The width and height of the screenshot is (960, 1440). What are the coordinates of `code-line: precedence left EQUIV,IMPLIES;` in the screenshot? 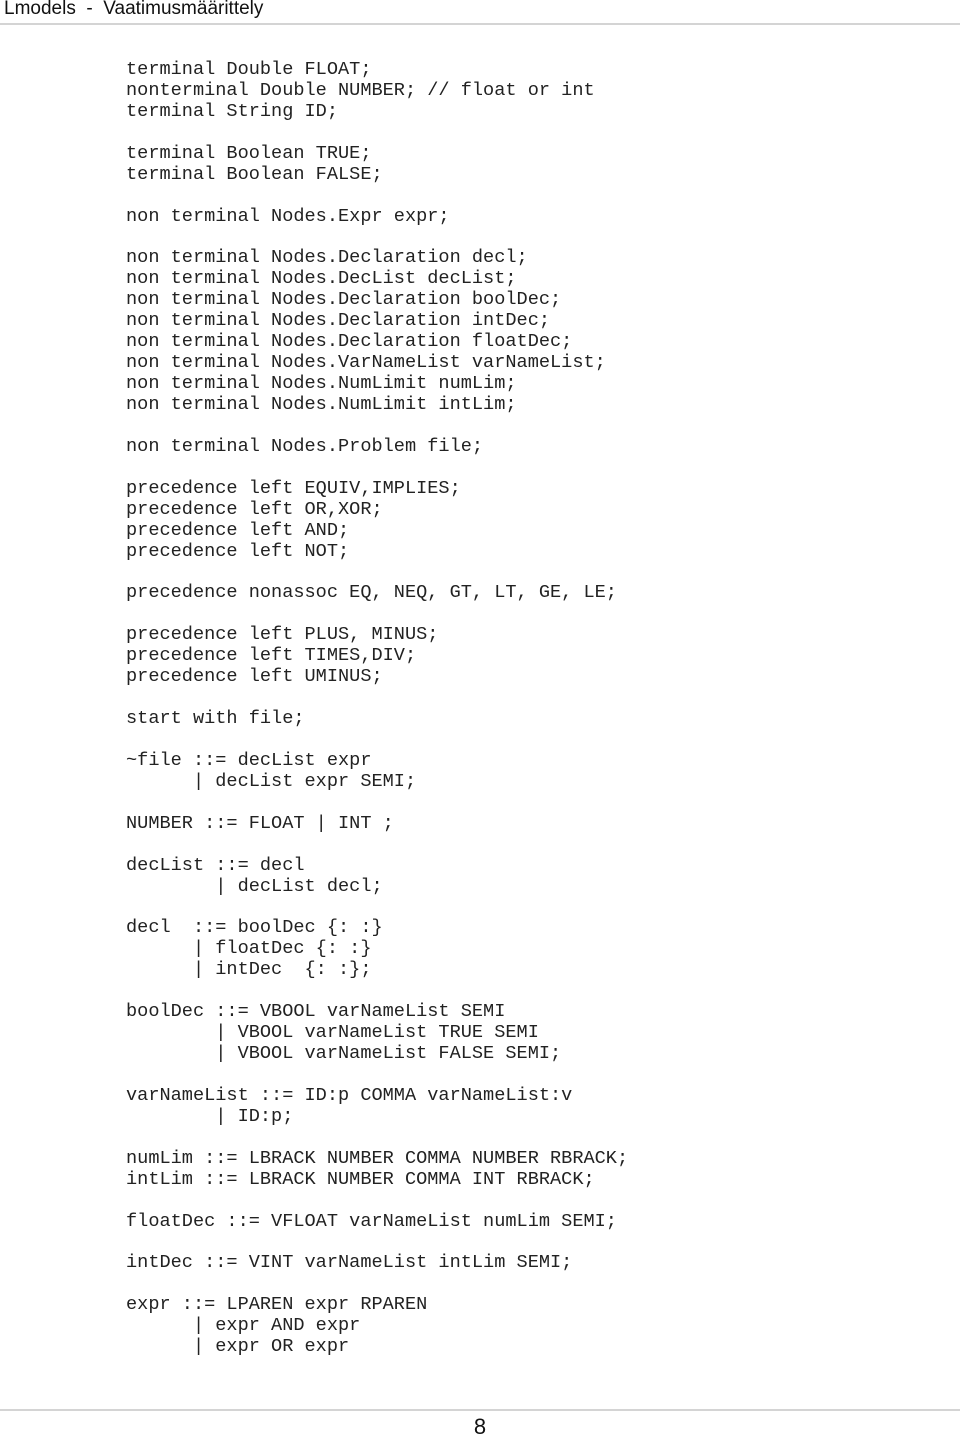 It's located at (293, 488).